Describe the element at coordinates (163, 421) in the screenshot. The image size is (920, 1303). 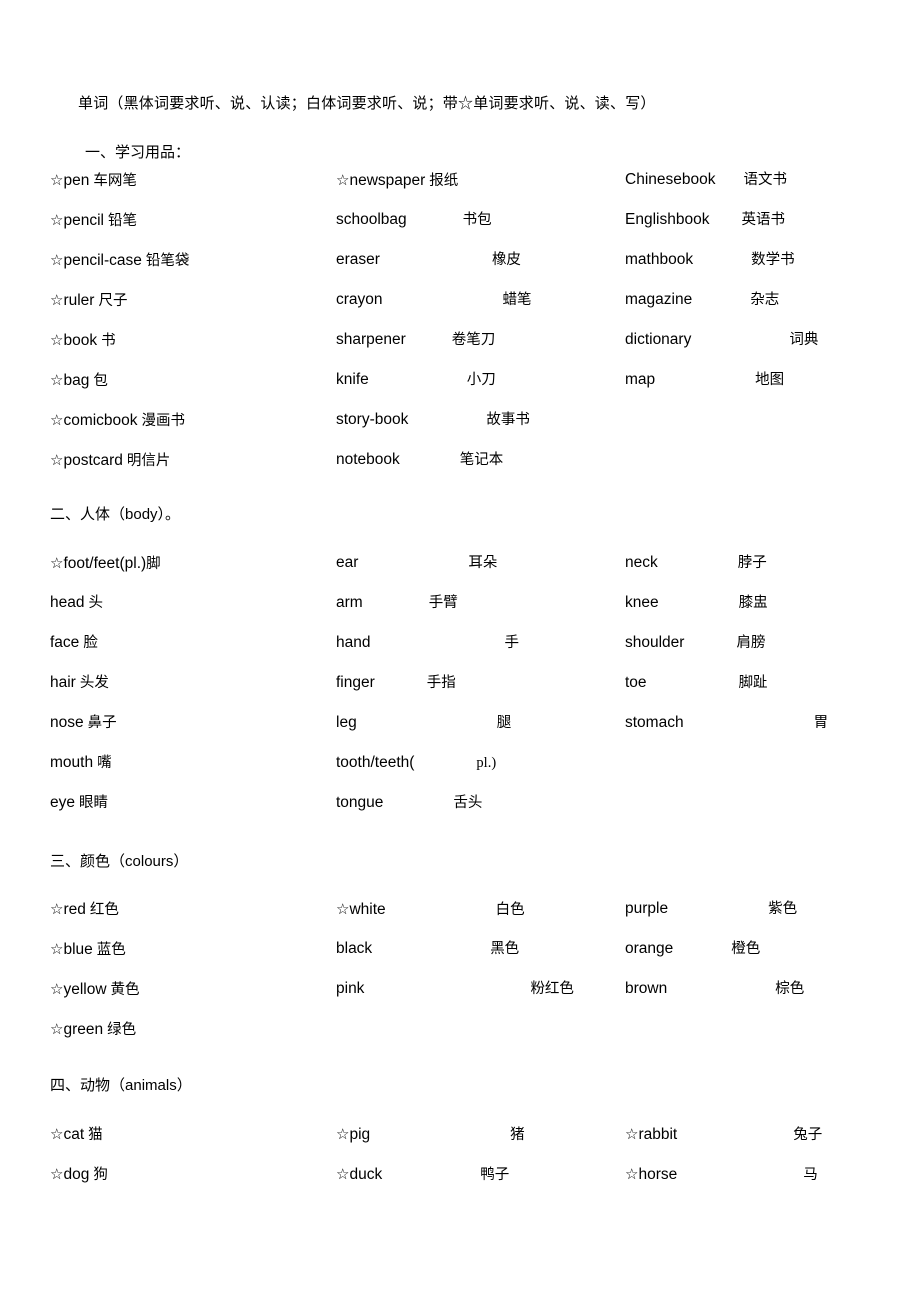
I see `entry-chinese: 漫画书` at that location.